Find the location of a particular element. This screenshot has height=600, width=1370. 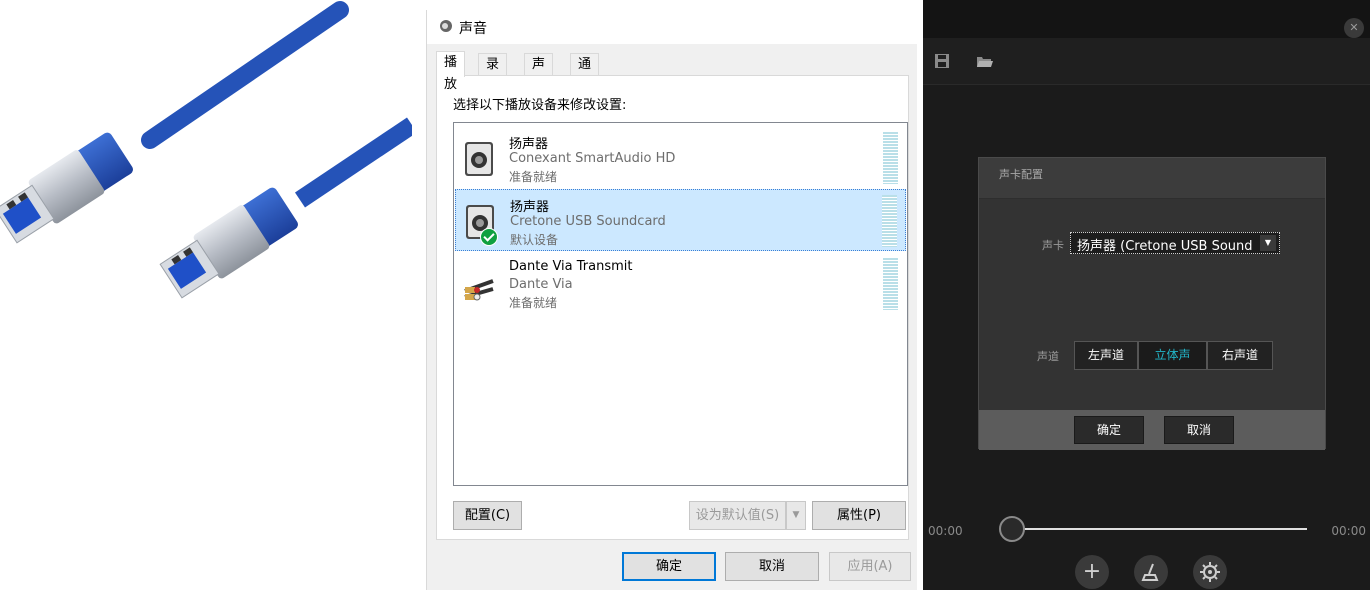

instruction-text: 选择以下播放设备来修改设置: is located at coordinates (540, 105).